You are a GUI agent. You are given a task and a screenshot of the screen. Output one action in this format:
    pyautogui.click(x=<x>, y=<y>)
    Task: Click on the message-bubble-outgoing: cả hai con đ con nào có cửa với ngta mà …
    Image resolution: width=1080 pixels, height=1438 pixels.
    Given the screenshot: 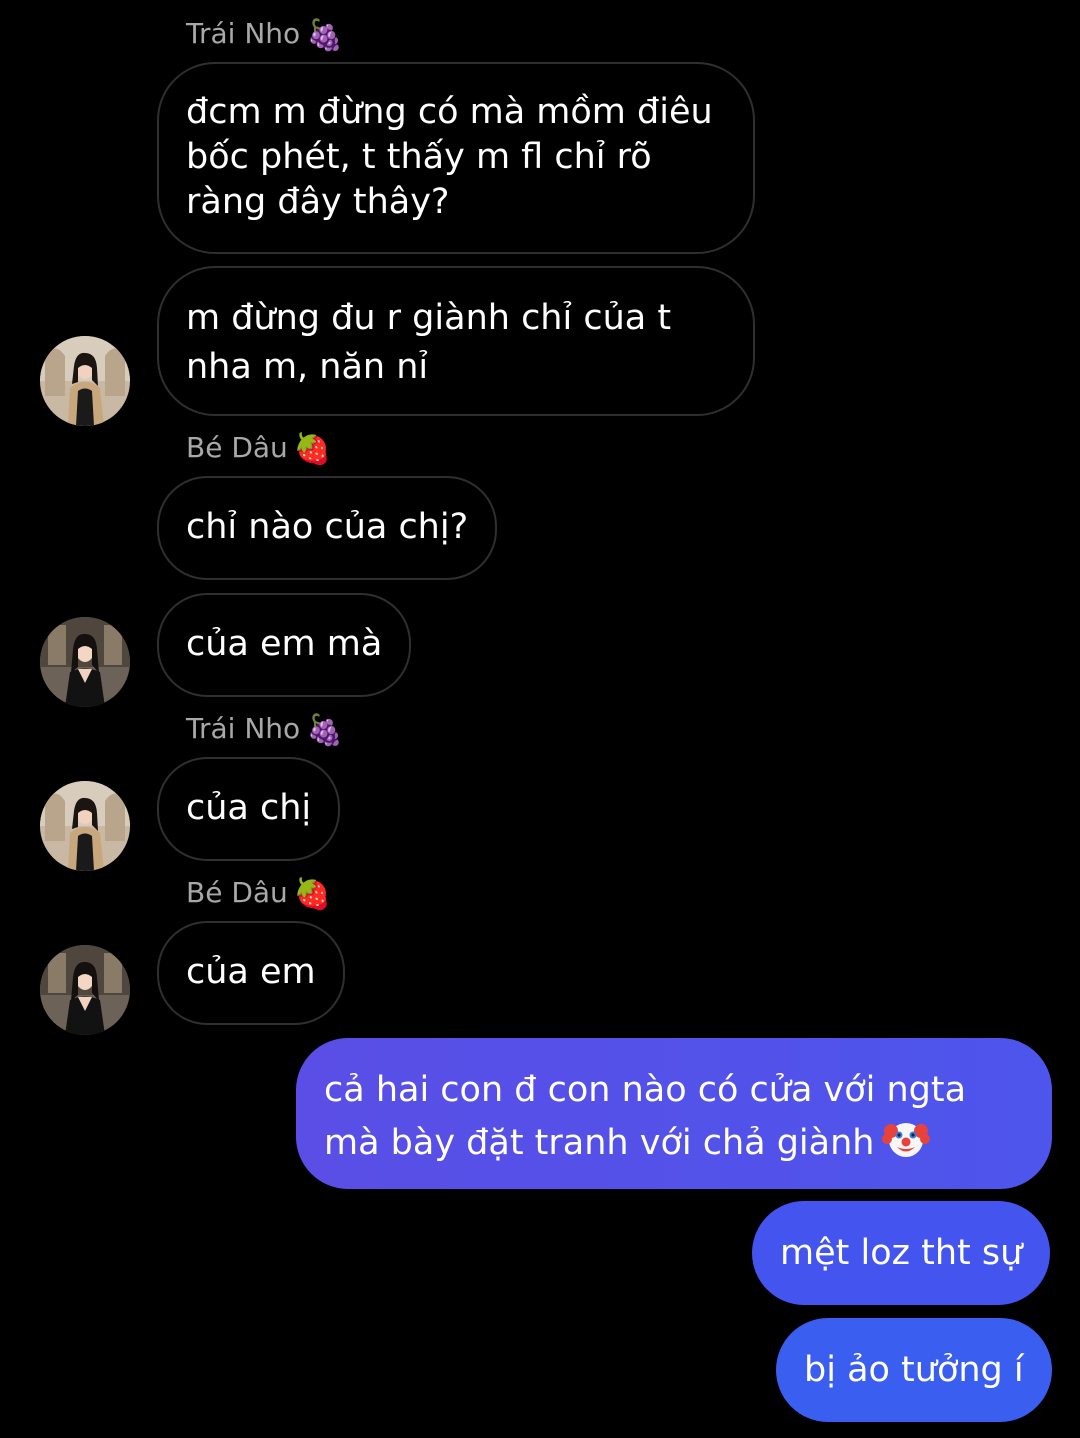 What is the action you would take?
    pyautogui.click(x=674, y=1113)
    